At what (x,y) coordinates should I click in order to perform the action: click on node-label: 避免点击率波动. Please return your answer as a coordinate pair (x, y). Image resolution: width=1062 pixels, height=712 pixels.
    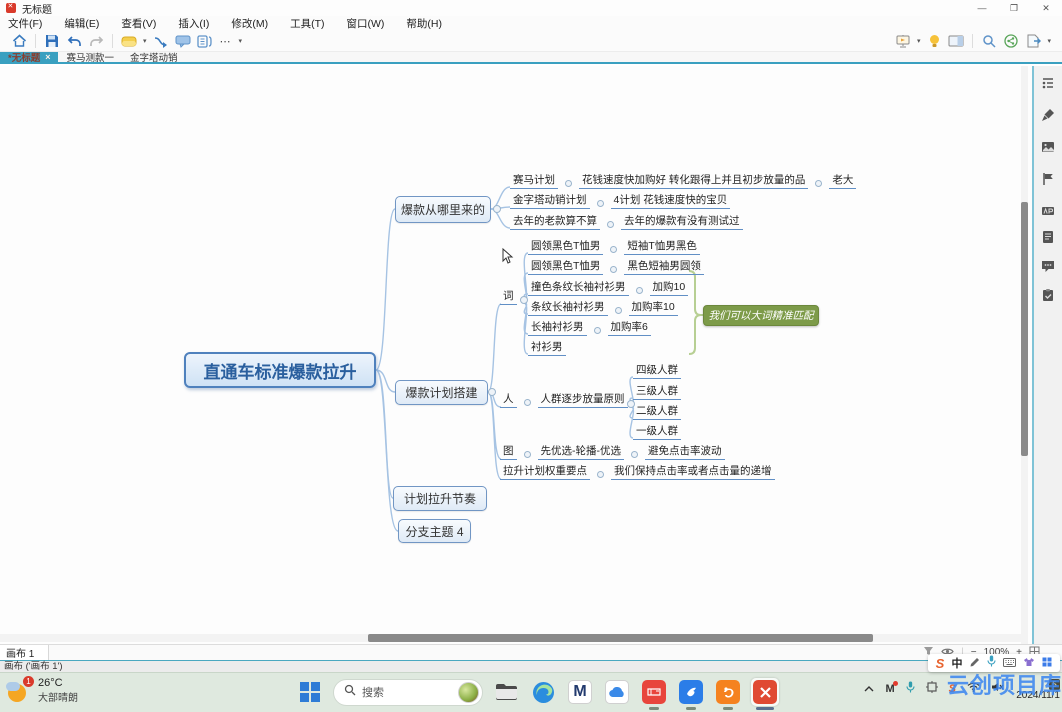
    Looking at the image, I should click on (685, 451).